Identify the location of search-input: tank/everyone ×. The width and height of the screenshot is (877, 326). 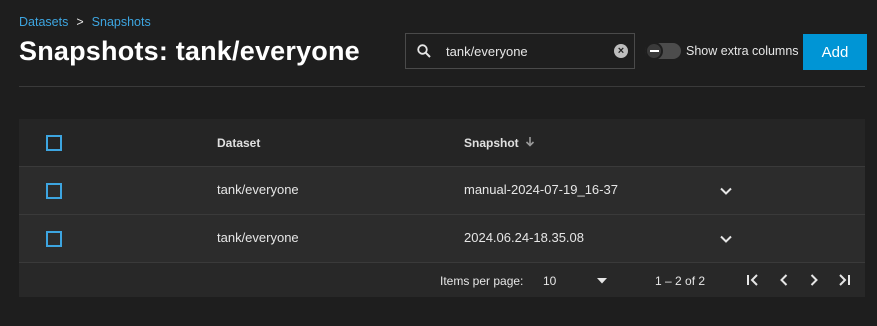
(520, 51).